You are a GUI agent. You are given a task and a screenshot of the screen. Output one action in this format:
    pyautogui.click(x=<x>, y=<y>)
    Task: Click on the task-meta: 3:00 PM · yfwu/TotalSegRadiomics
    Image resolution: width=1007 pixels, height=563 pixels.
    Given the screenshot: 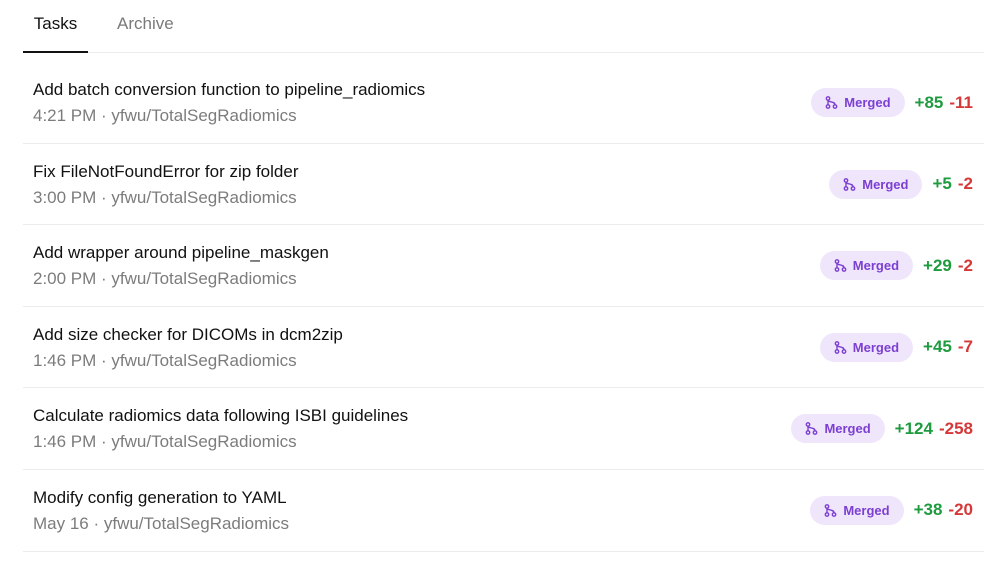 What is the action you would take?
    pyautogui.click(x=165, y=197)
    